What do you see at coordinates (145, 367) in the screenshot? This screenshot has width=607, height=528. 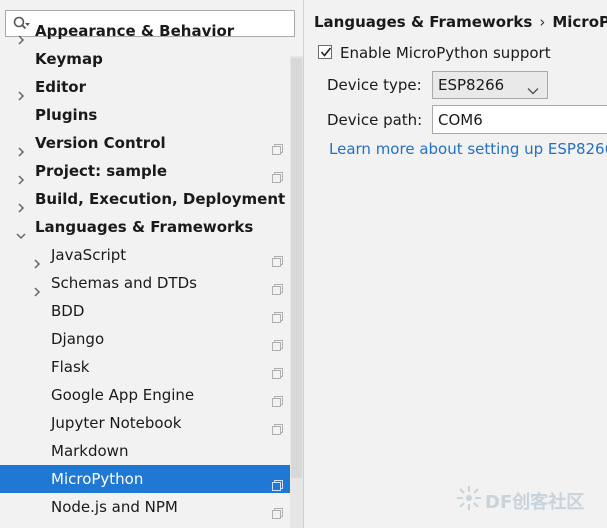 I see `tree-item-flask: Flask` at bounding box center [145, 367].